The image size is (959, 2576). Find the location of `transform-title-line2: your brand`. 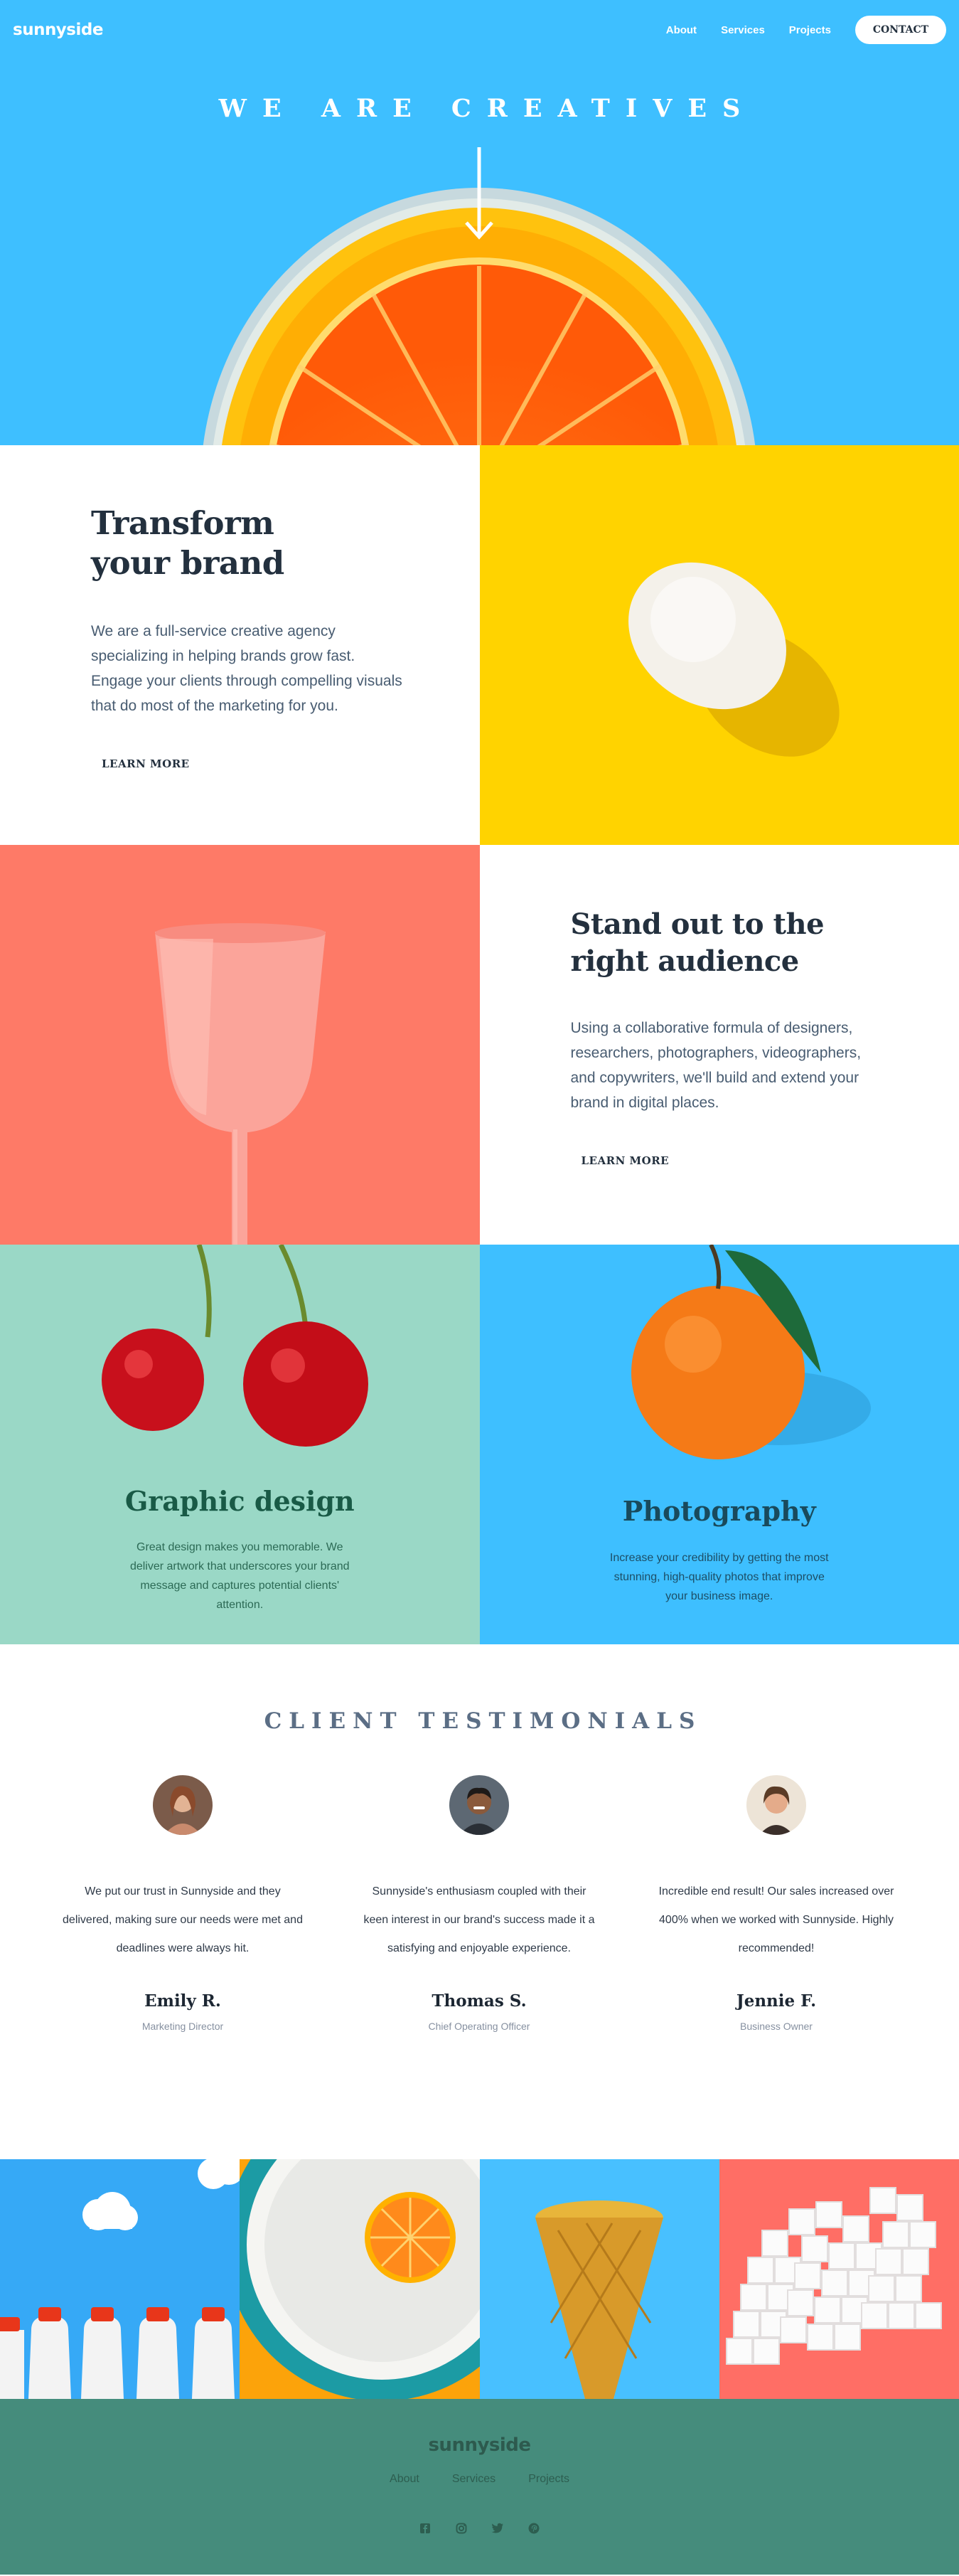

transform-title-line2: your brand is located at coordinates (187, 563).